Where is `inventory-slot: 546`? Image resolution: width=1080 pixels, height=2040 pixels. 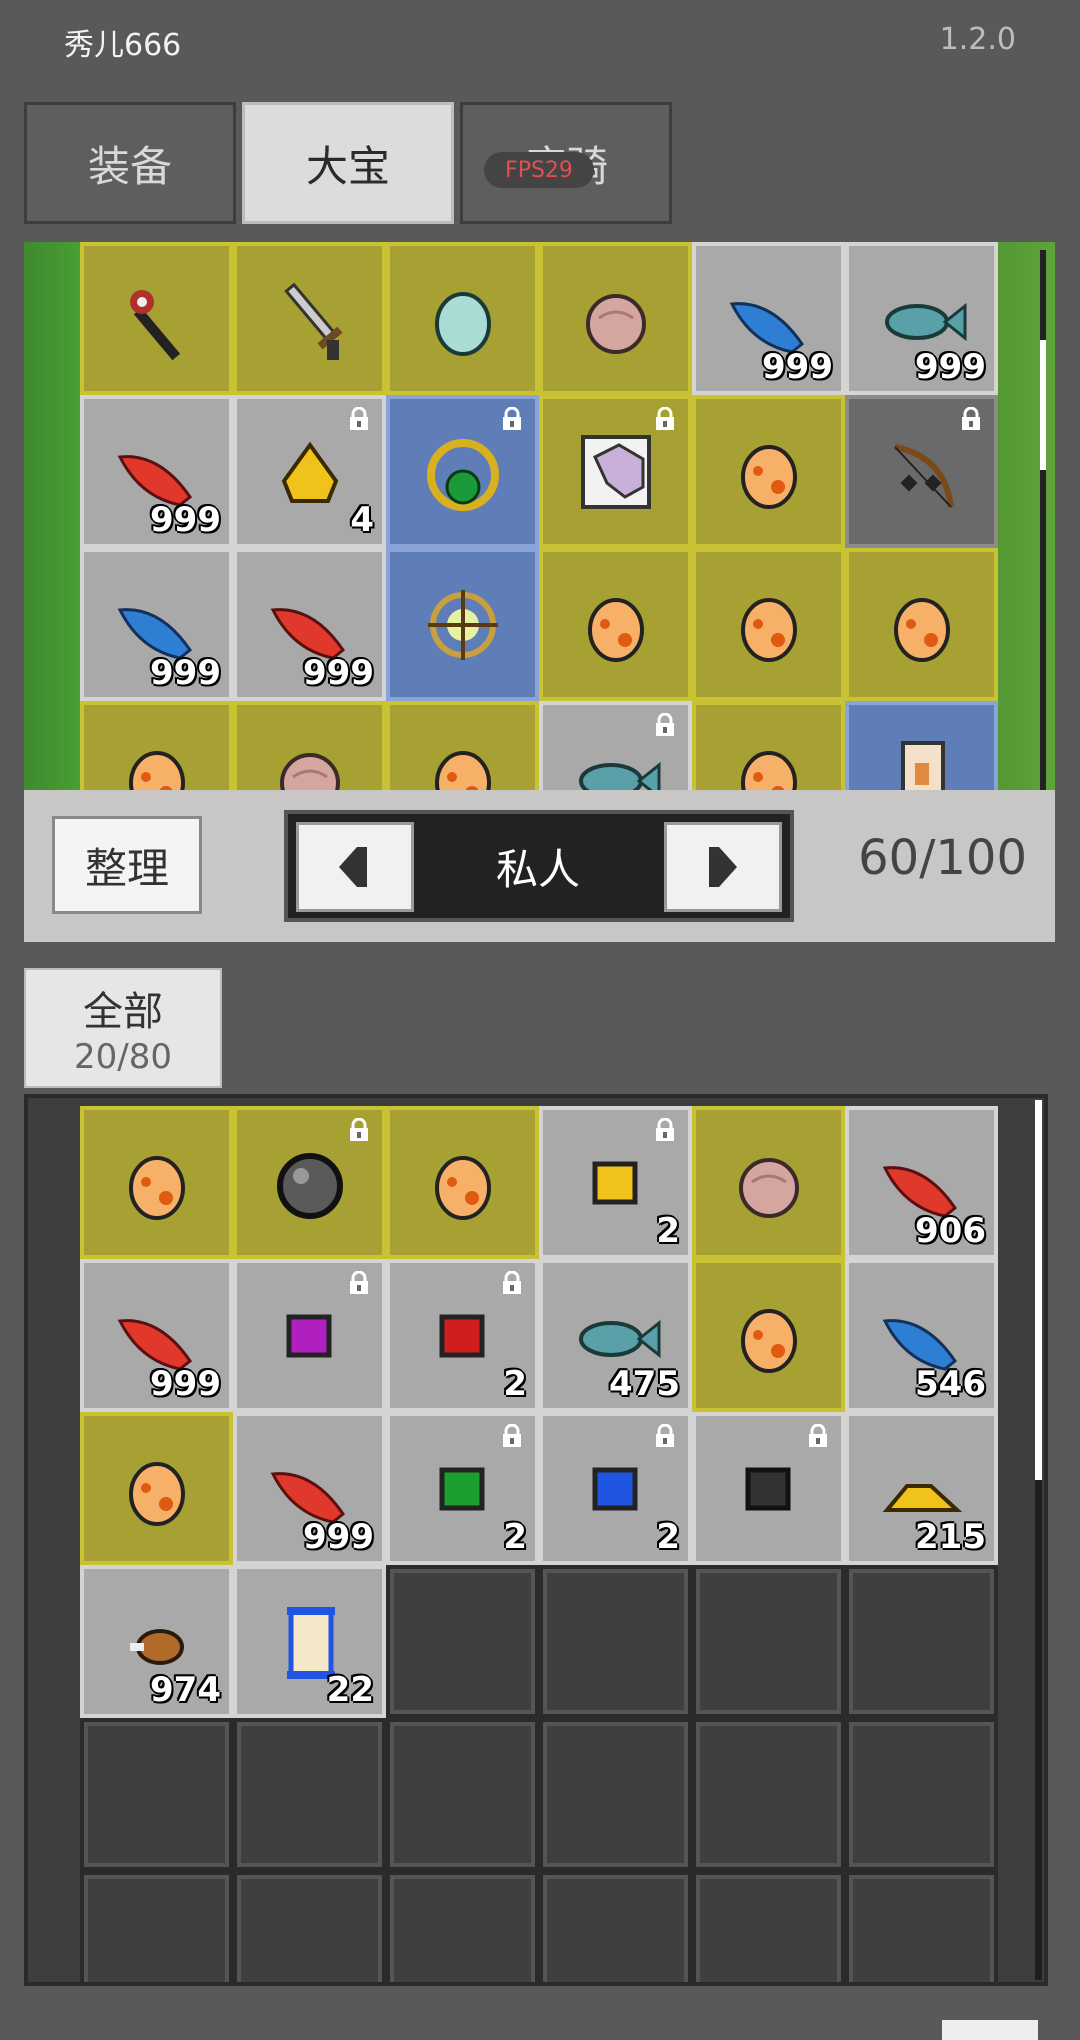 inventory-slot: 546 is located at coordinates (921, 1335).